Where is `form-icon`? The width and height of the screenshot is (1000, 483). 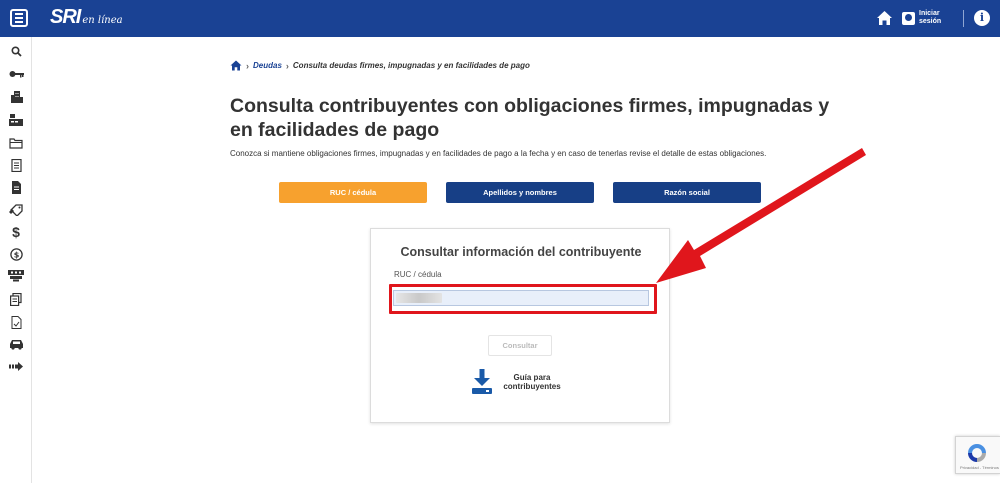 form-icon is located at coordinates (16, 322).